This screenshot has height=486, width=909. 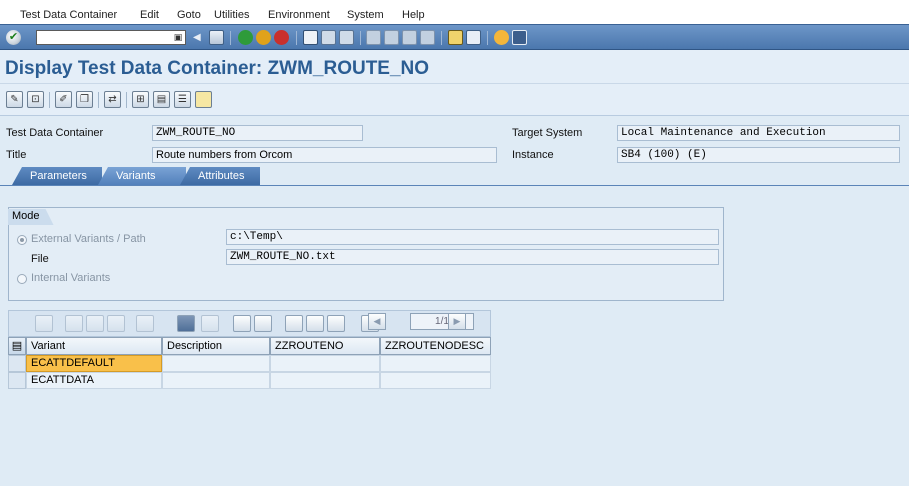 What do you see at coordinates (391, 37) in the screenshot?
I see `previous-page-icon` at bounding box center [391, 37].